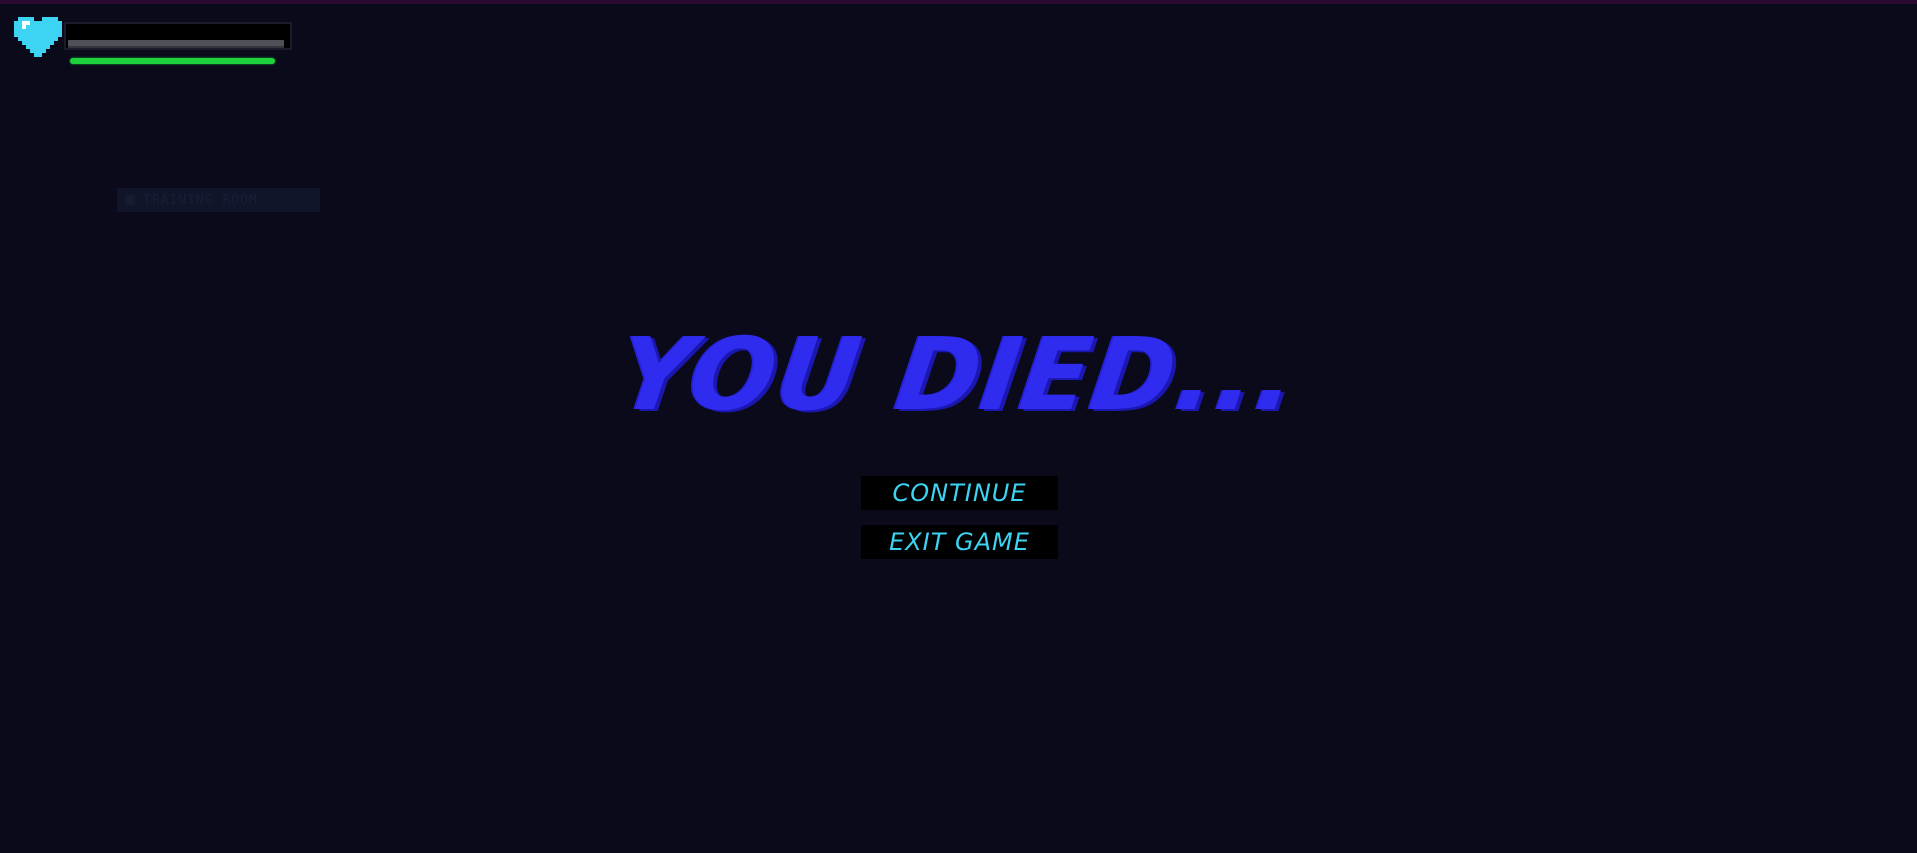 This screenshot has width=1917, height=853. What do you see at coordinates (176, 44) in the screenshot?
I see `health-bar-fill` at bounding box center [176, 44].